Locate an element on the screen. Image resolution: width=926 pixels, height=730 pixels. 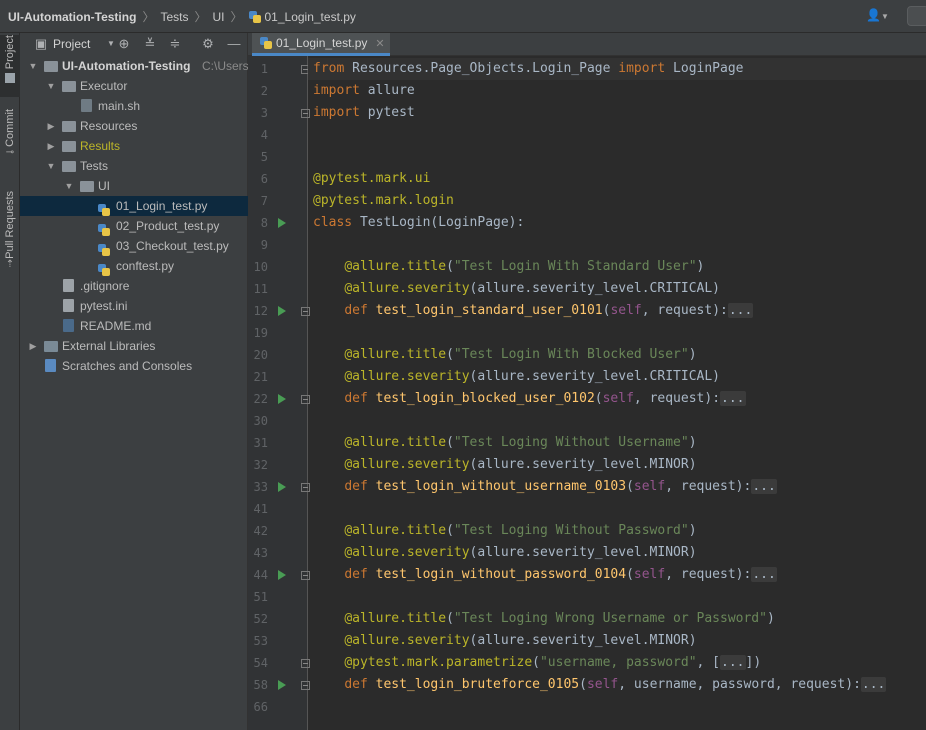
editor-tab-login-test: 01_Login_test.py ✕ is located at coordinates (321, 44).